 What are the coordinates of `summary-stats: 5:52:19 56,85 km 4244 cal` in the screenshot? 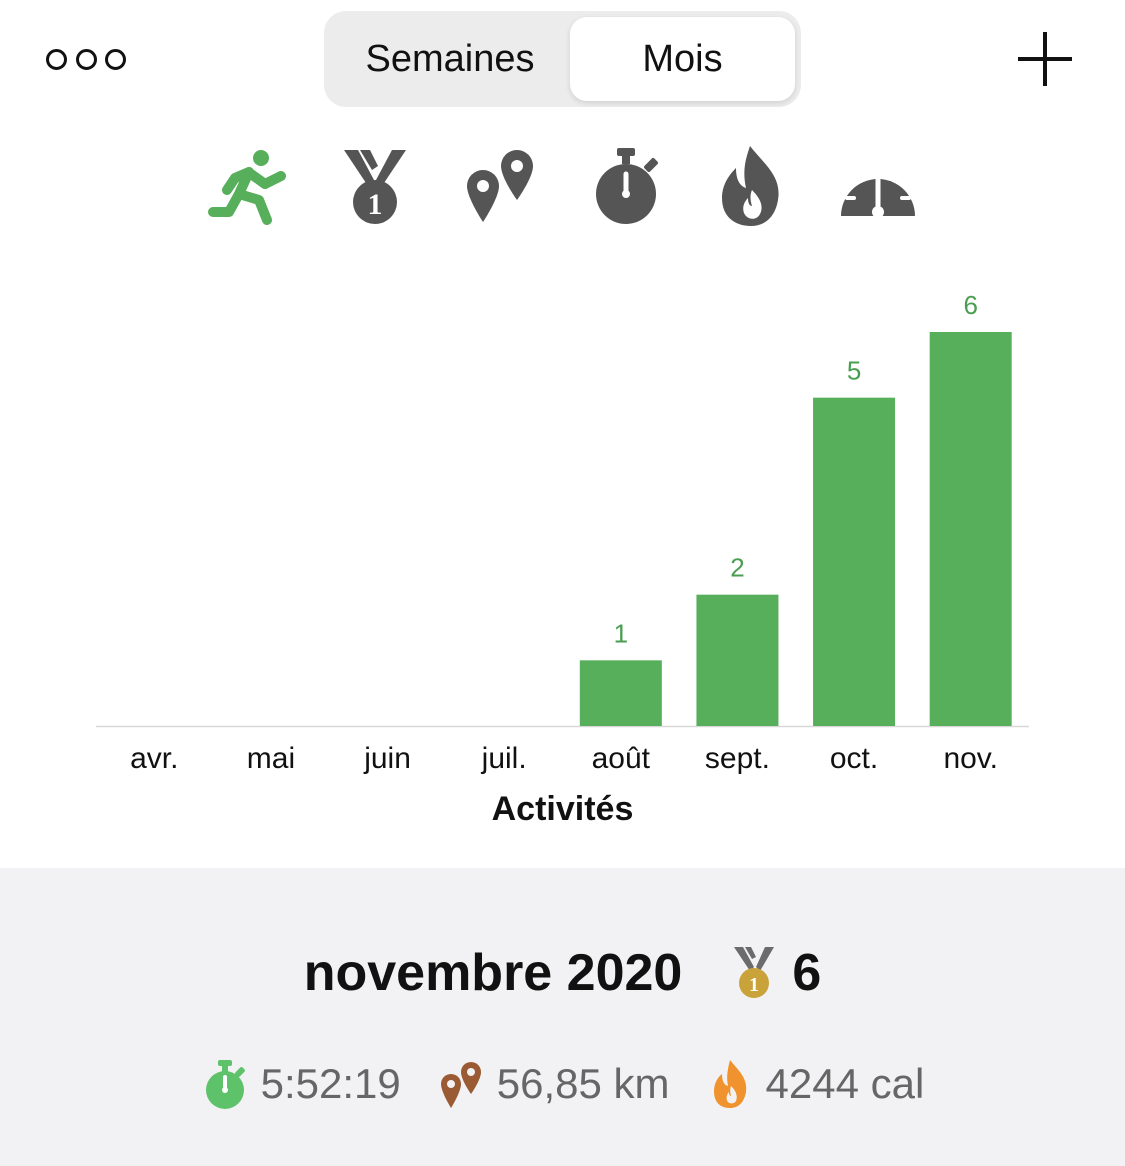 It's located at (562, 1084).